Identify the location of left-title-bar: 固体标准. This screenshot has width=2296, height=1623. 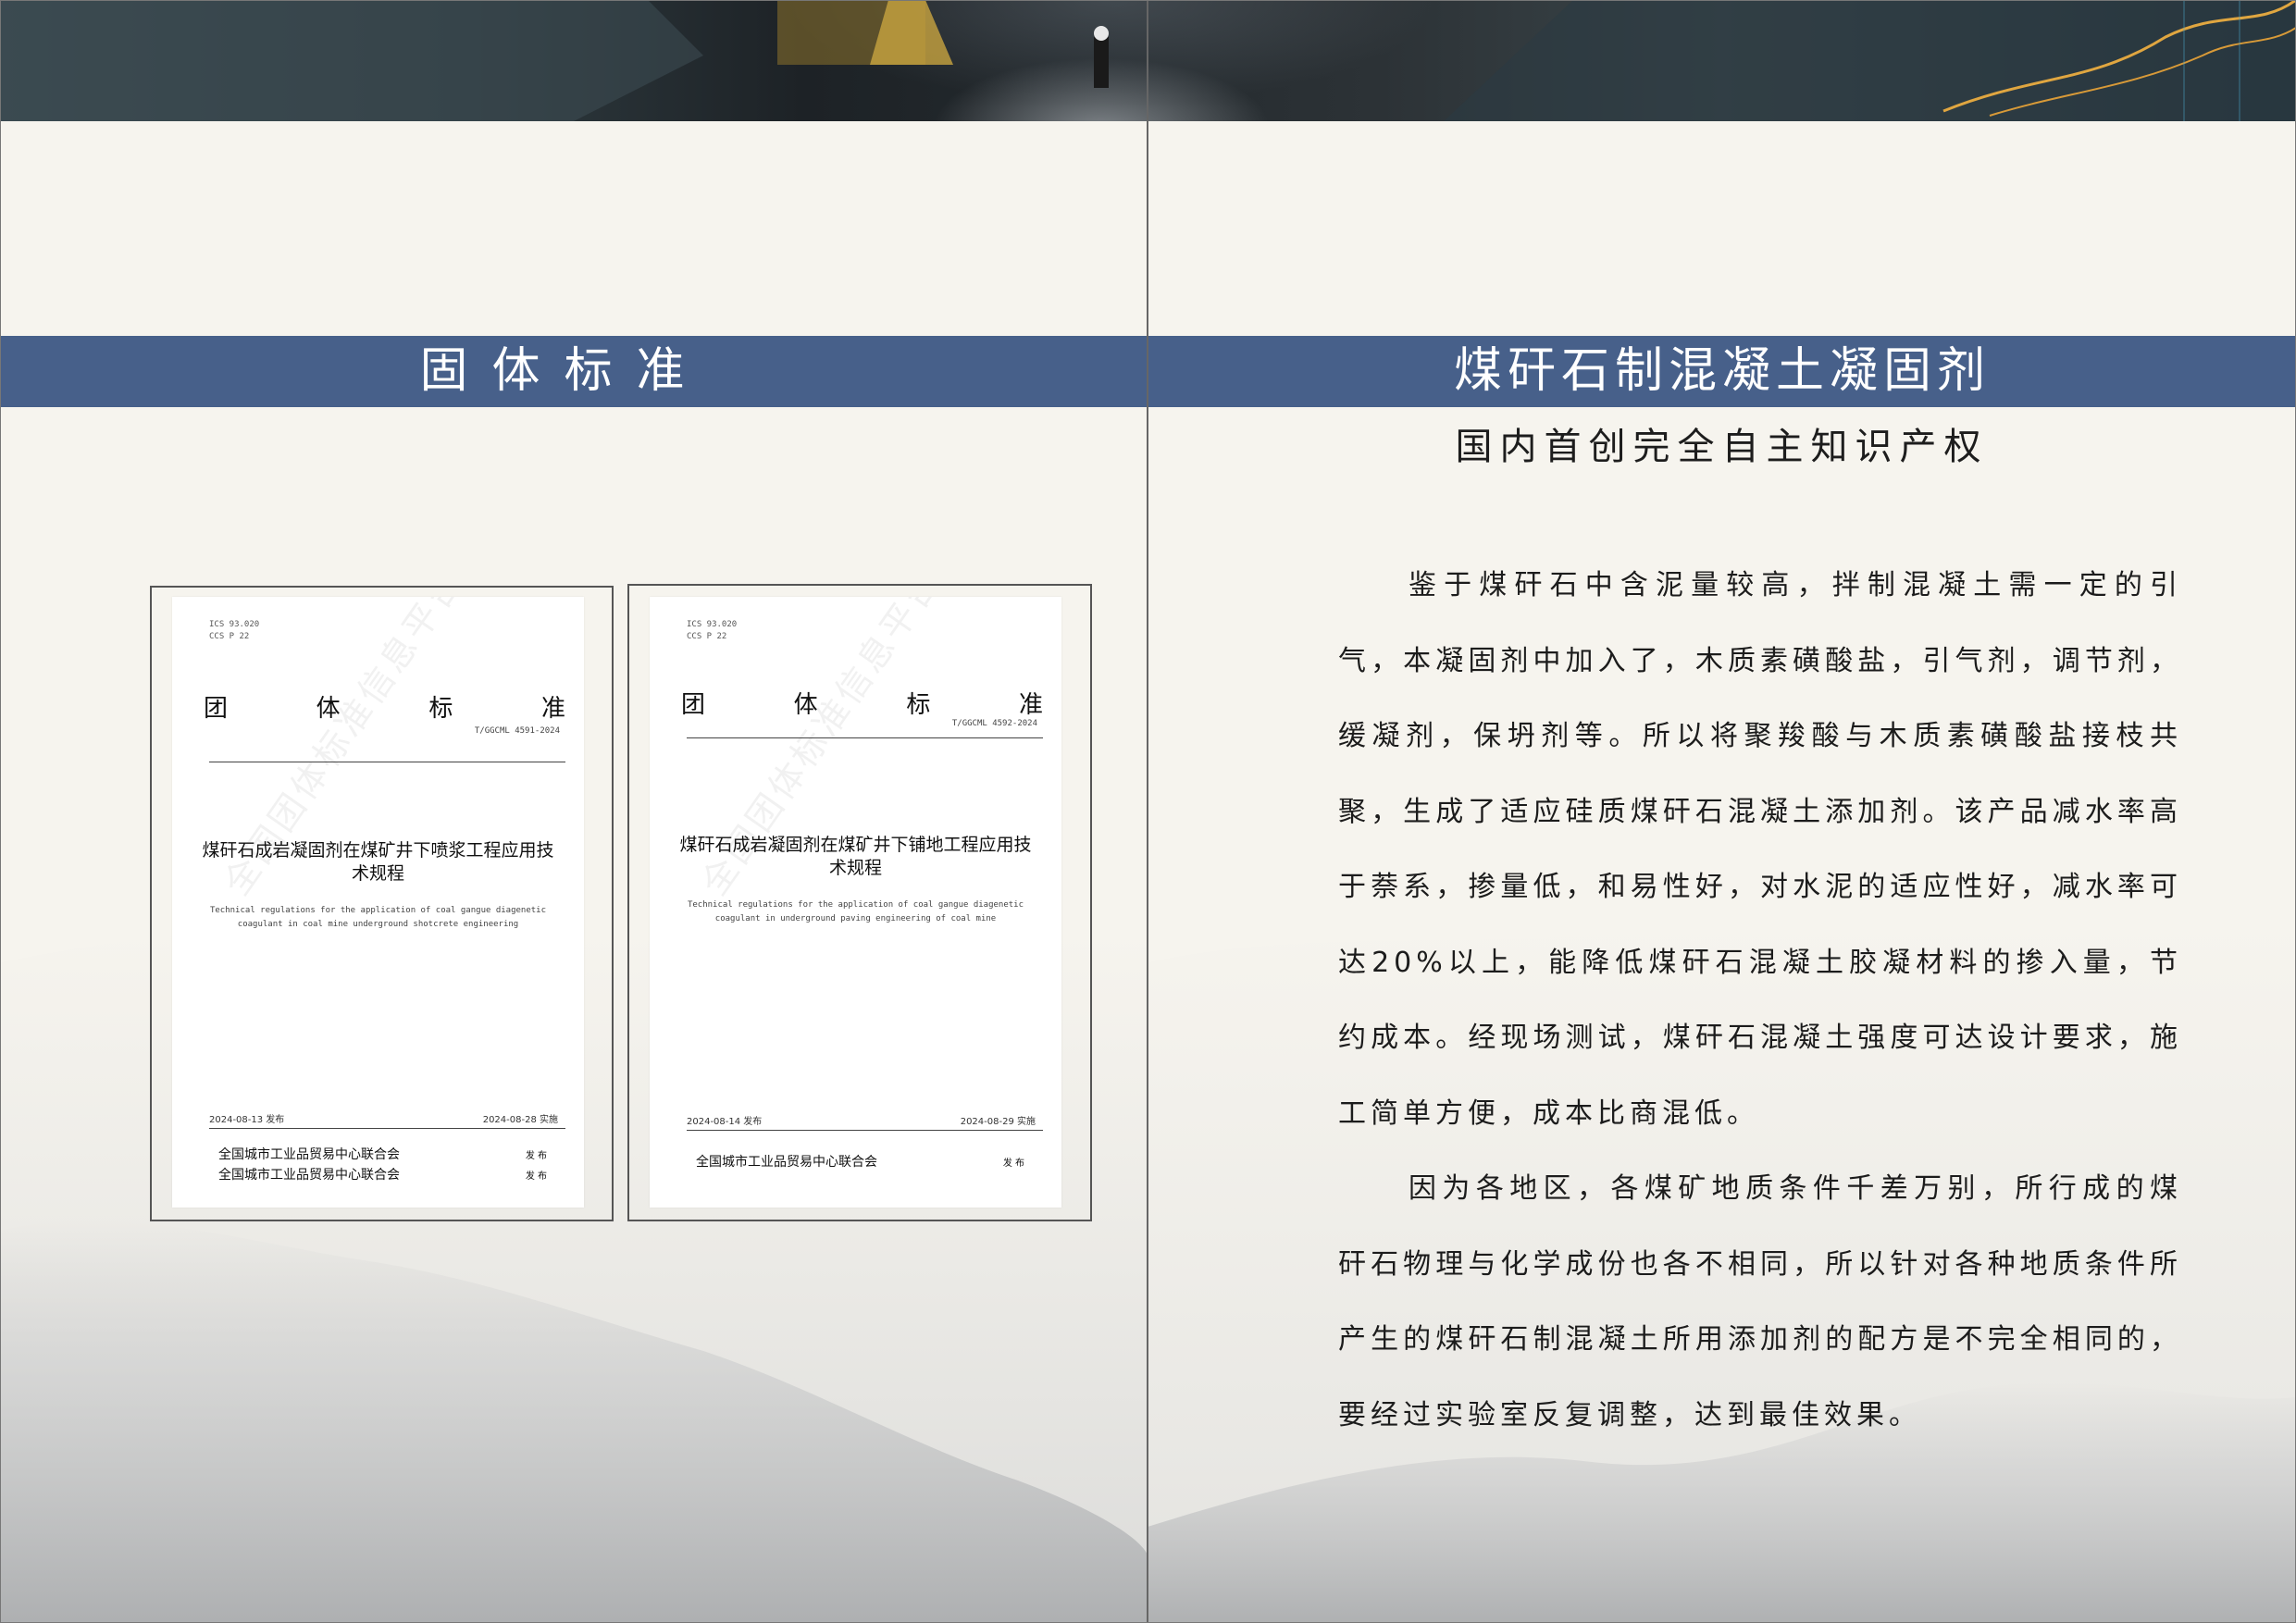
(573, 371).